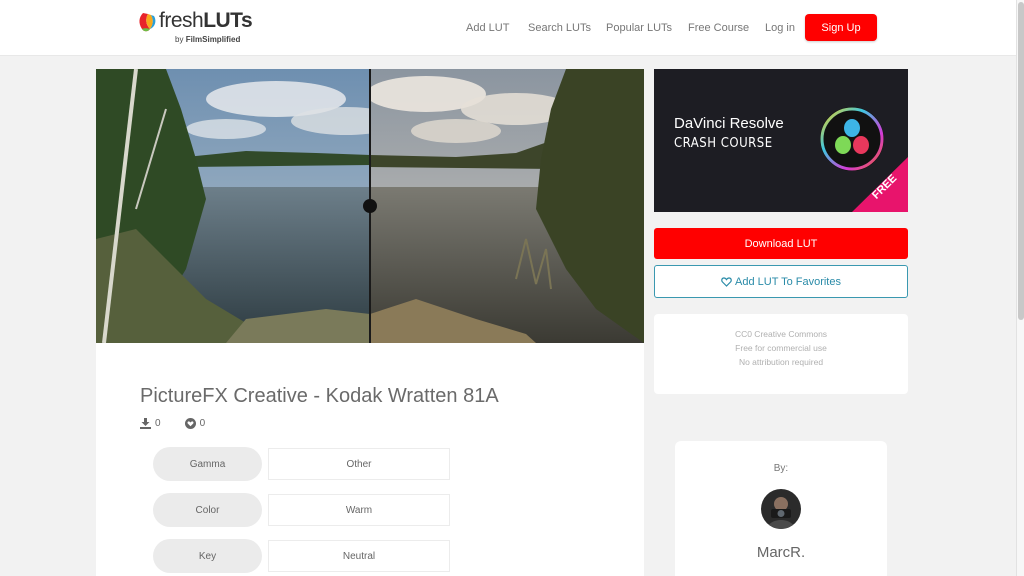  I want to click on license-type: CC0 Creative Commons, so click(781, 334).